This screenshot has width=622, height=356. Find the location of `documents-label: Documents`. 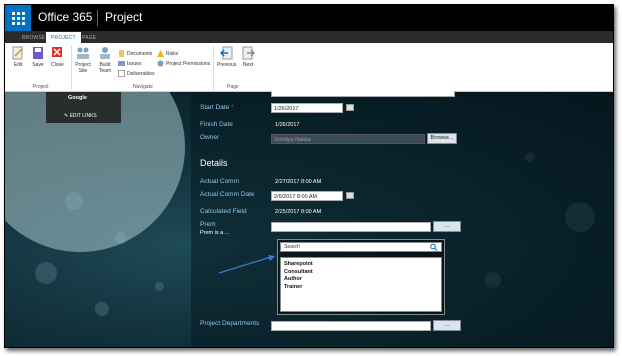

documents-label: Documents is located at coordinates (140, 53).